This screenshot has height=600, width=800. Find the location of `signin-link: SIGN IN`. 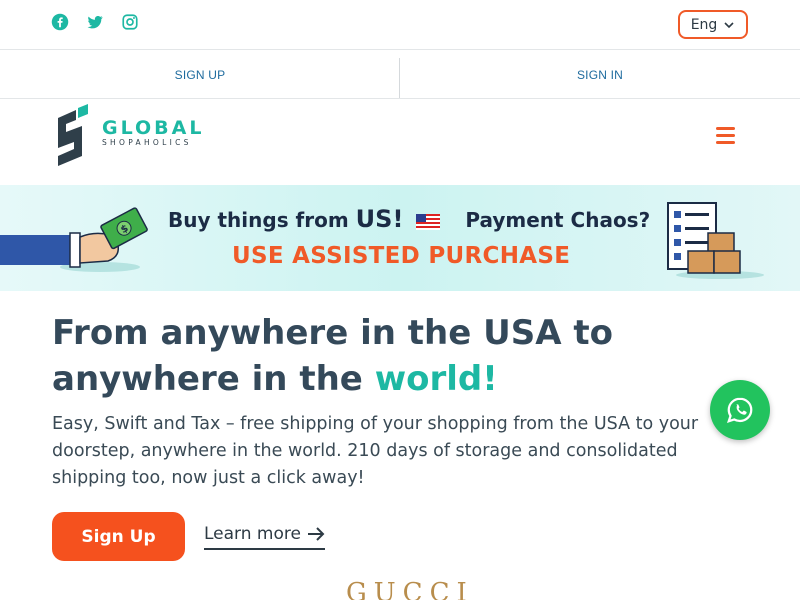

signin-link: SIGN IN is located at coordinates (600, 74).